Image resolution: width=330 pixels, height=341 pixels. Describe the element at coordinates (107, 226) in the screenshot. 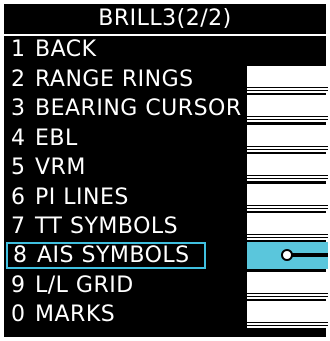

I see `menu-item-text: TT SYMBOLS` at that location.